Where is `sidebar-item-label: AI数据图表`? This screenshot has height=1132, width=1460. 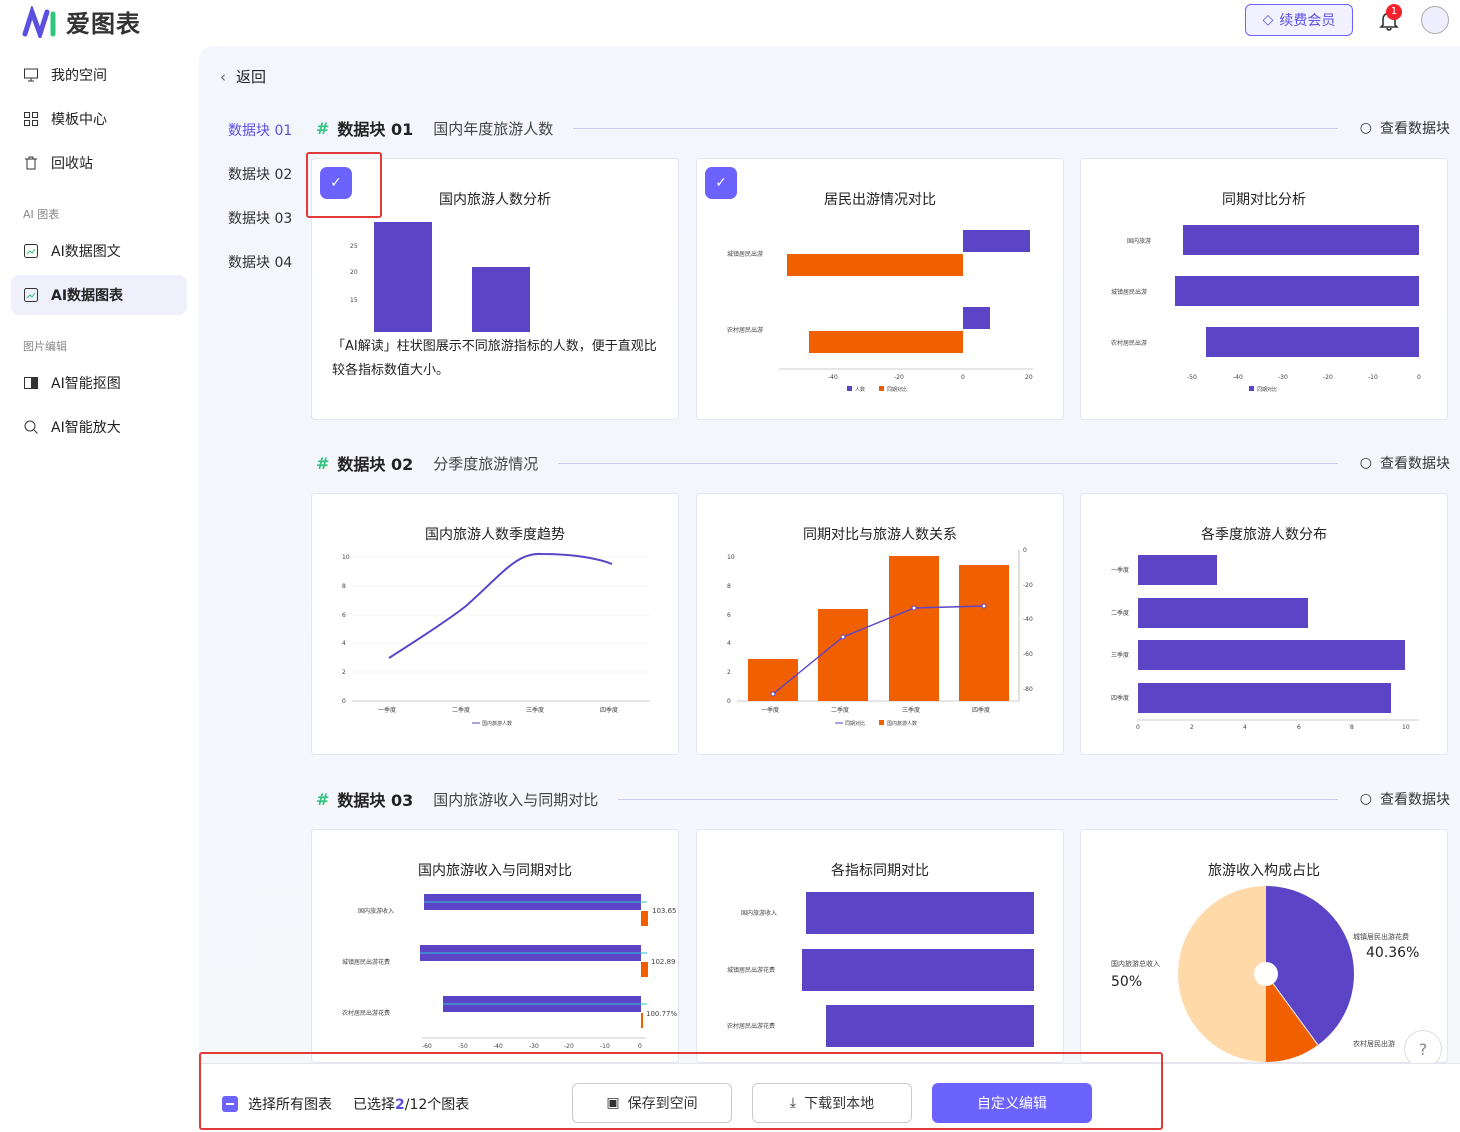 sidebar-item-label: AI数据图表 is located at coordinates (87, 296).